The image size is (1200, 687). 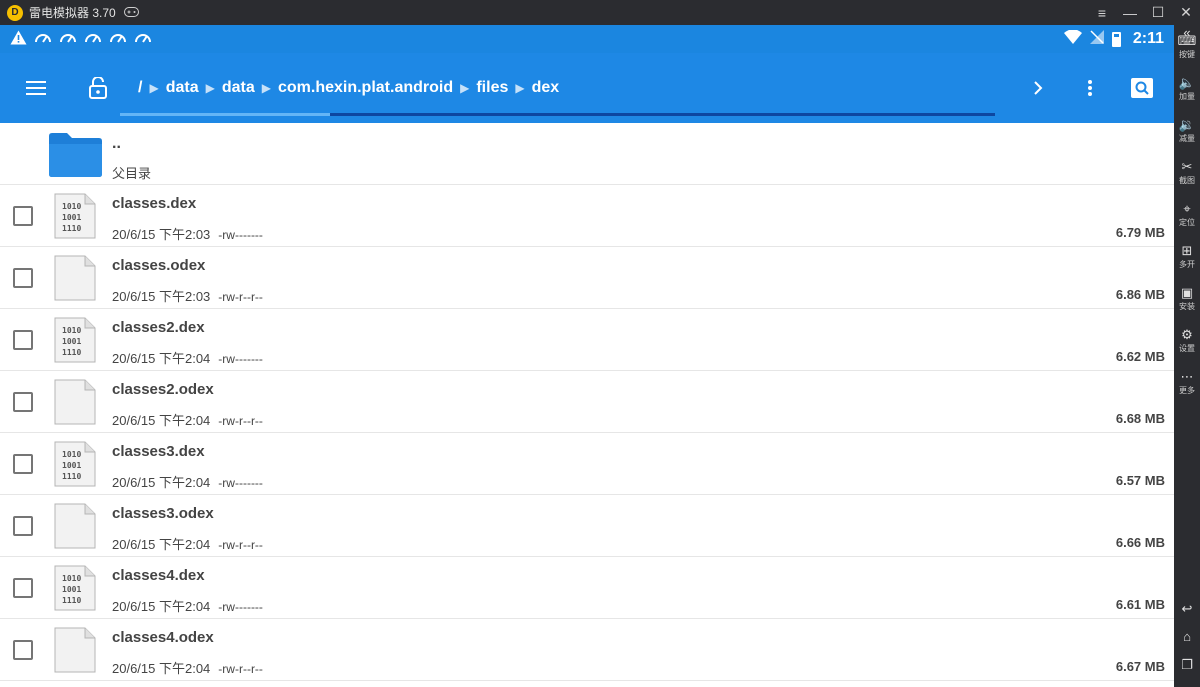 What do you see at coordinates (1102, 13) in the screenshot?
I see `emulator-menu-button: ≡` at bounding box center [1102, 13].